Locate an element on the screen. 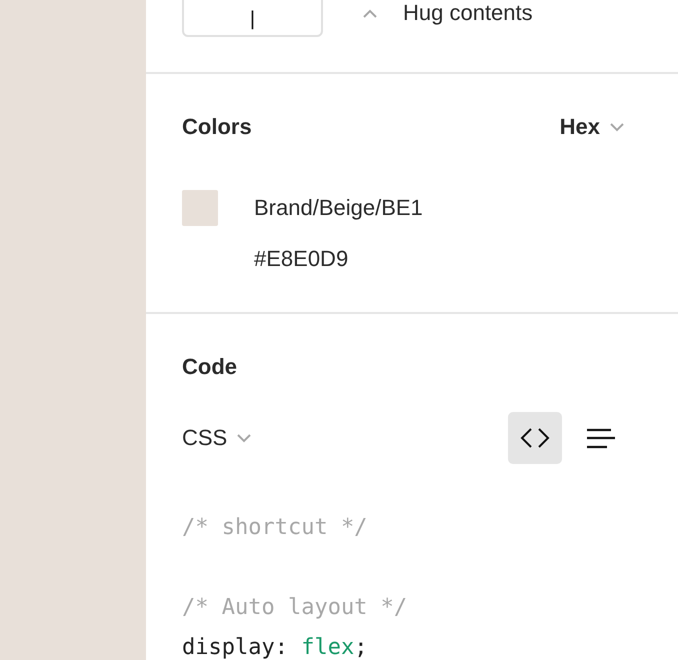 This screenshot has width=678, height=660. chevron-up-icon is located at coordinates (370, 13).